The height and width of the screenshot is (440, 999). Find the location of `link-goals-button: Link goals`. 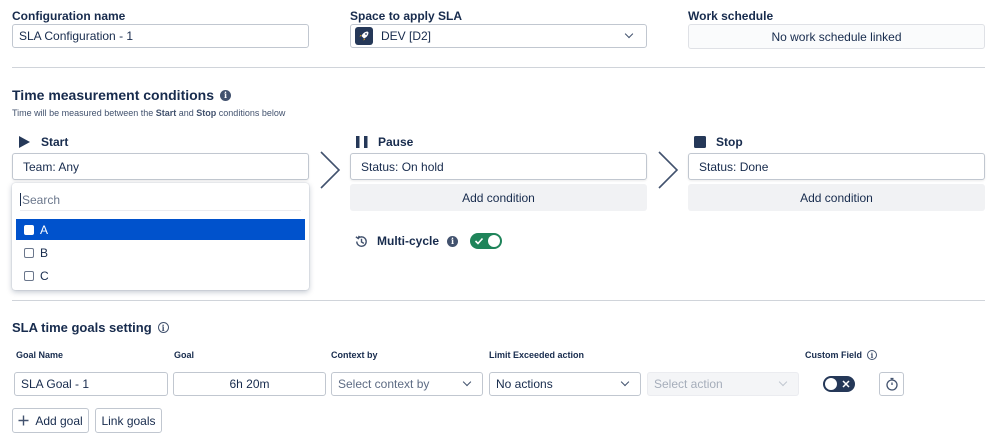

link-goals-button: Link goals is located at coordinates (128, 420).